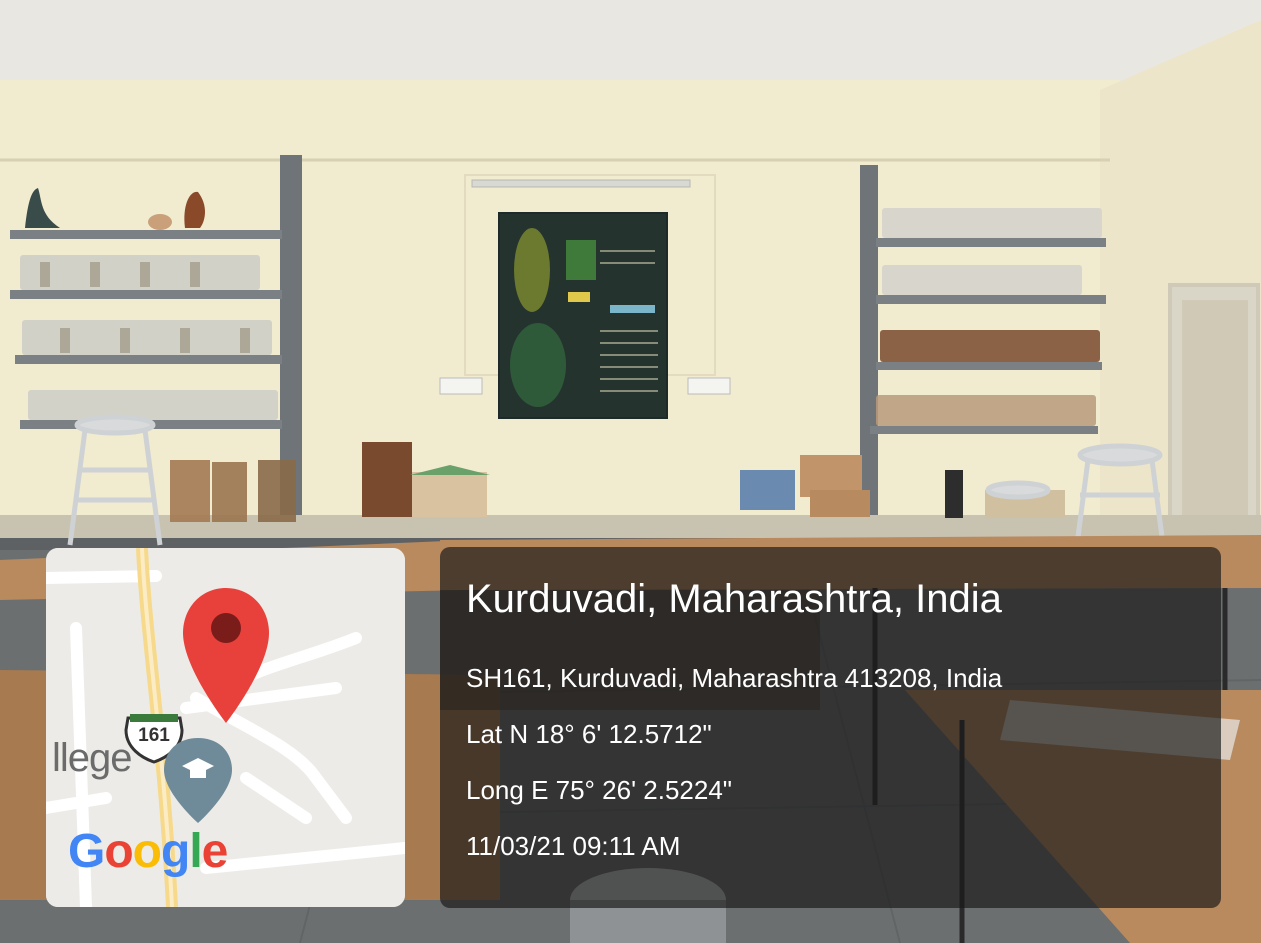 The height and width of the screenshot is (943, 1261). What do you see at coordinates (589, 734) in the screenshot?
I see `location-latitude: Lat N 18° 6' 12.5712"` at bounding box center [589, 734].